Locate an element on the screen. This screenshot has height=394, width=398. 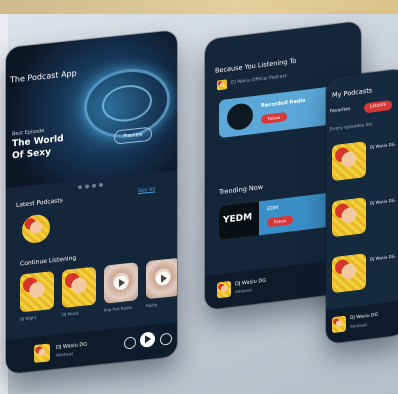
latest-podcasts-heading: Latest Podcasts is located at coordinates (39, 203).